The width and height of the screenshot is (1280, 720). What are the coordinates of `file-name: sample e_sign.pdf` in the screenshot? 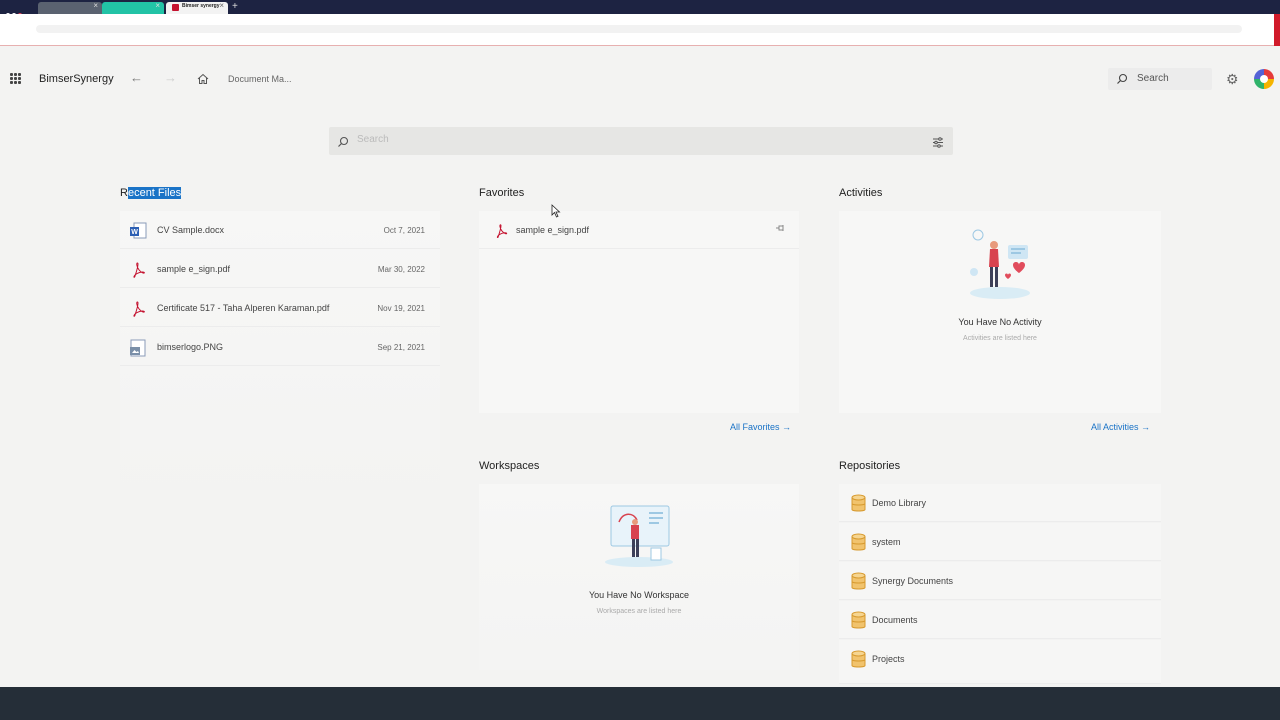 It's located at (194, 269).